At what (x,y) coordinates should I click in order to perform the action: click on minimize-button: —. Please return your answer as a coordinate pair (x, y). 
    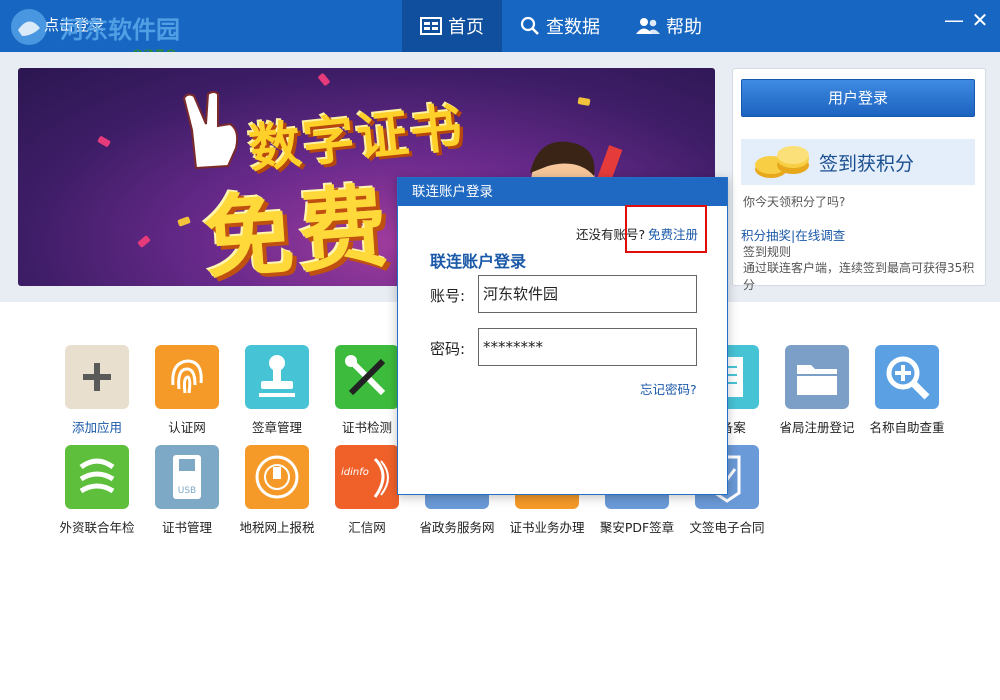
    Looking at the image, I should click on (954, 20).